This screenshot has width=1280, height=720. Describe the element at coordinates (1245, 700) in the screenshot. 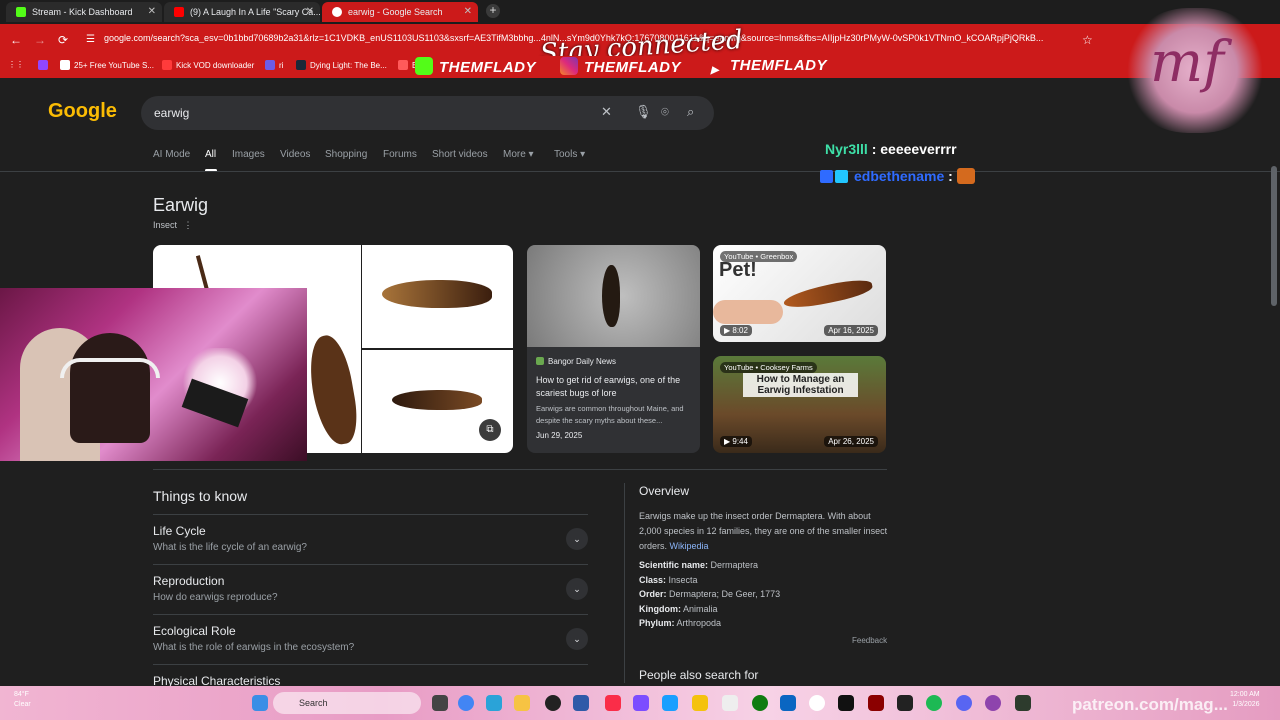

I see `system-clock: 12:00 AM 1/3/2026` at that location.